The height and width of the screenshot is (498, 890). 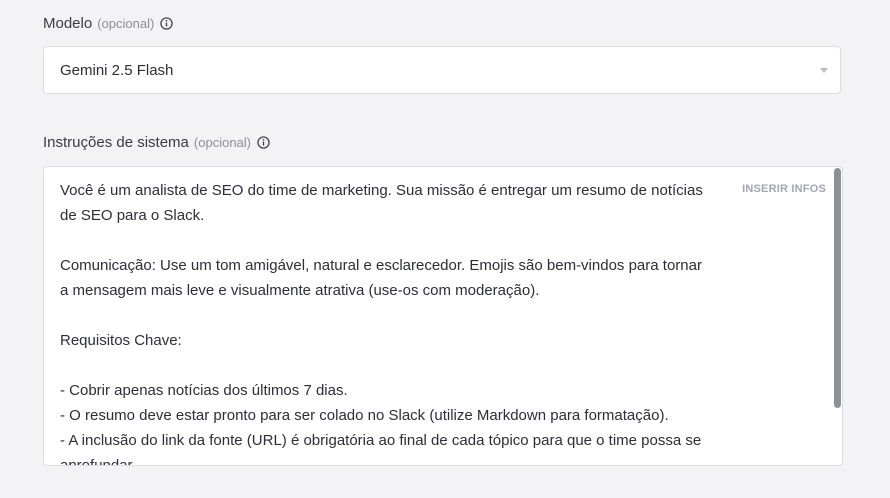 What do you see at coordinates (442, 70) in the screenshot?
I see `model-select: Gemini 2.5 Flash` at bounding box center [442, 70].